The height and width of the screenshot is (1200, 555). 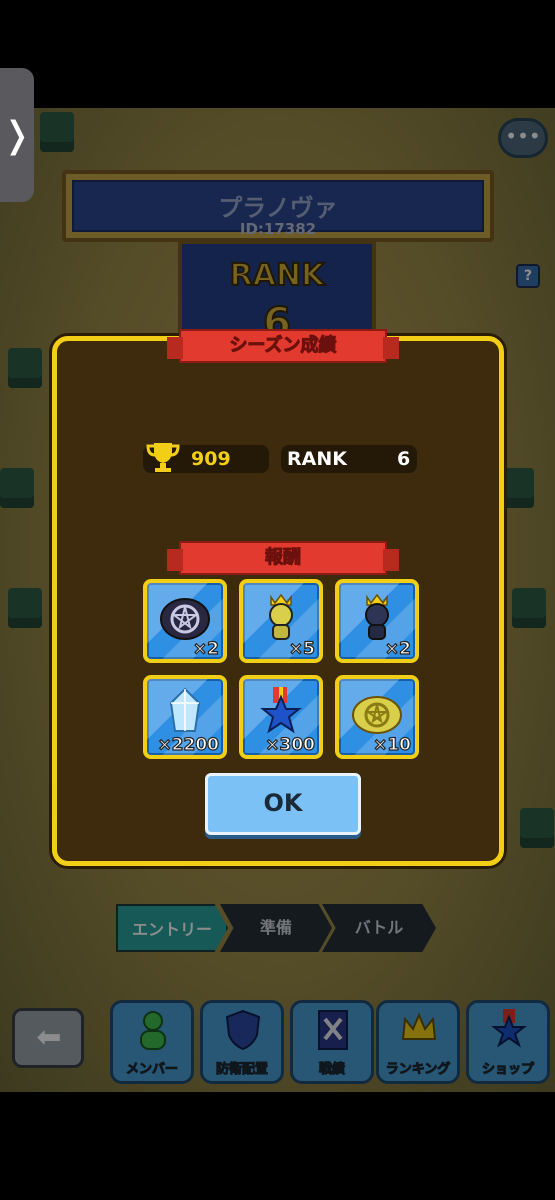 What do you see at coordinates (281, 710) in the screenshot?
I see `star-medal-icon` at bounding box center [281, 710].